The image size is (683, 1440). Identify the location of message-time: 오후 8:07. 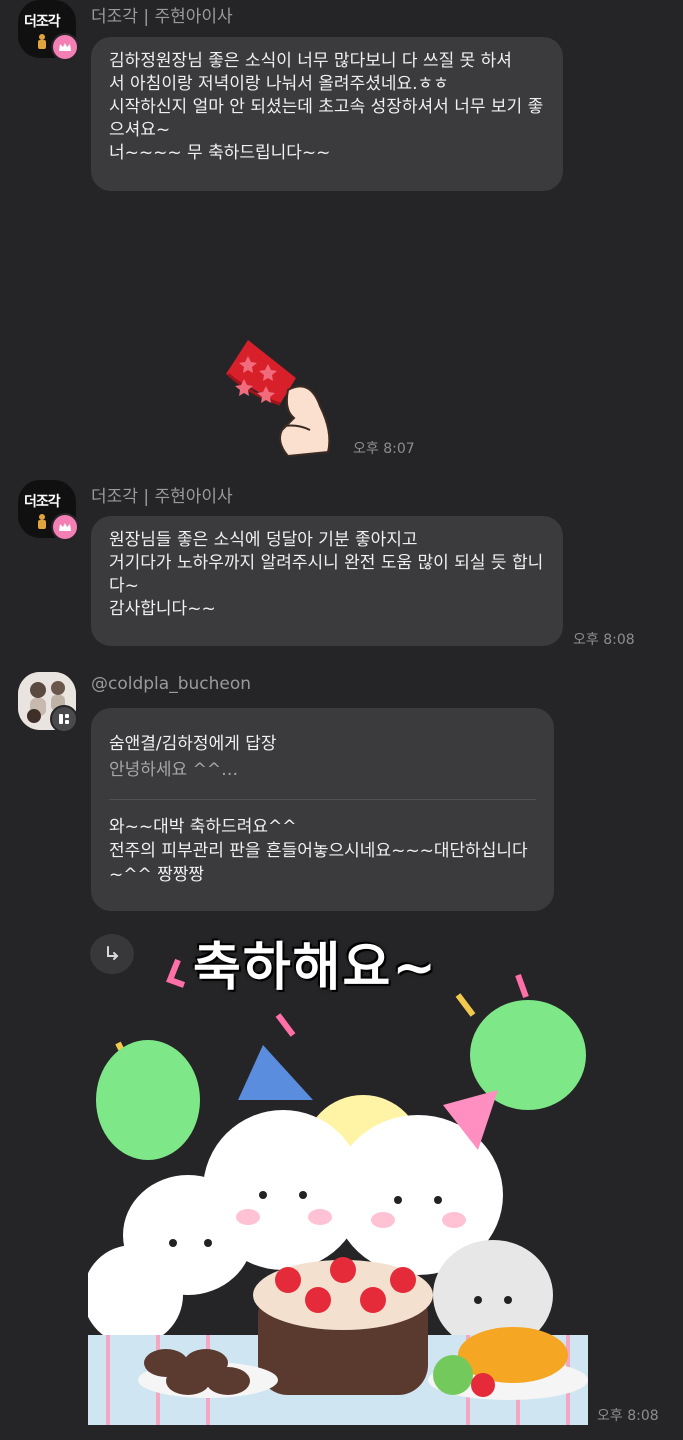
(384, 449).